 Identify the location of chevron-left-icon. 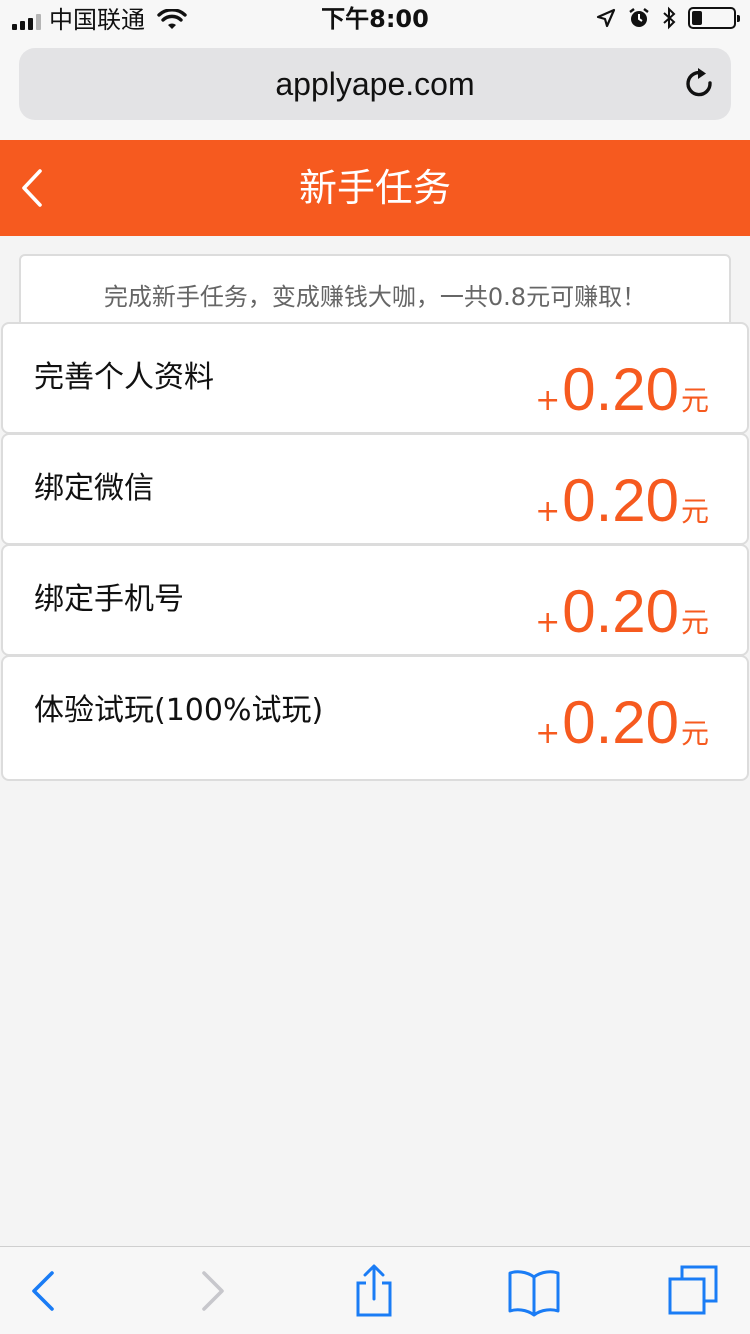
(44, 1291).